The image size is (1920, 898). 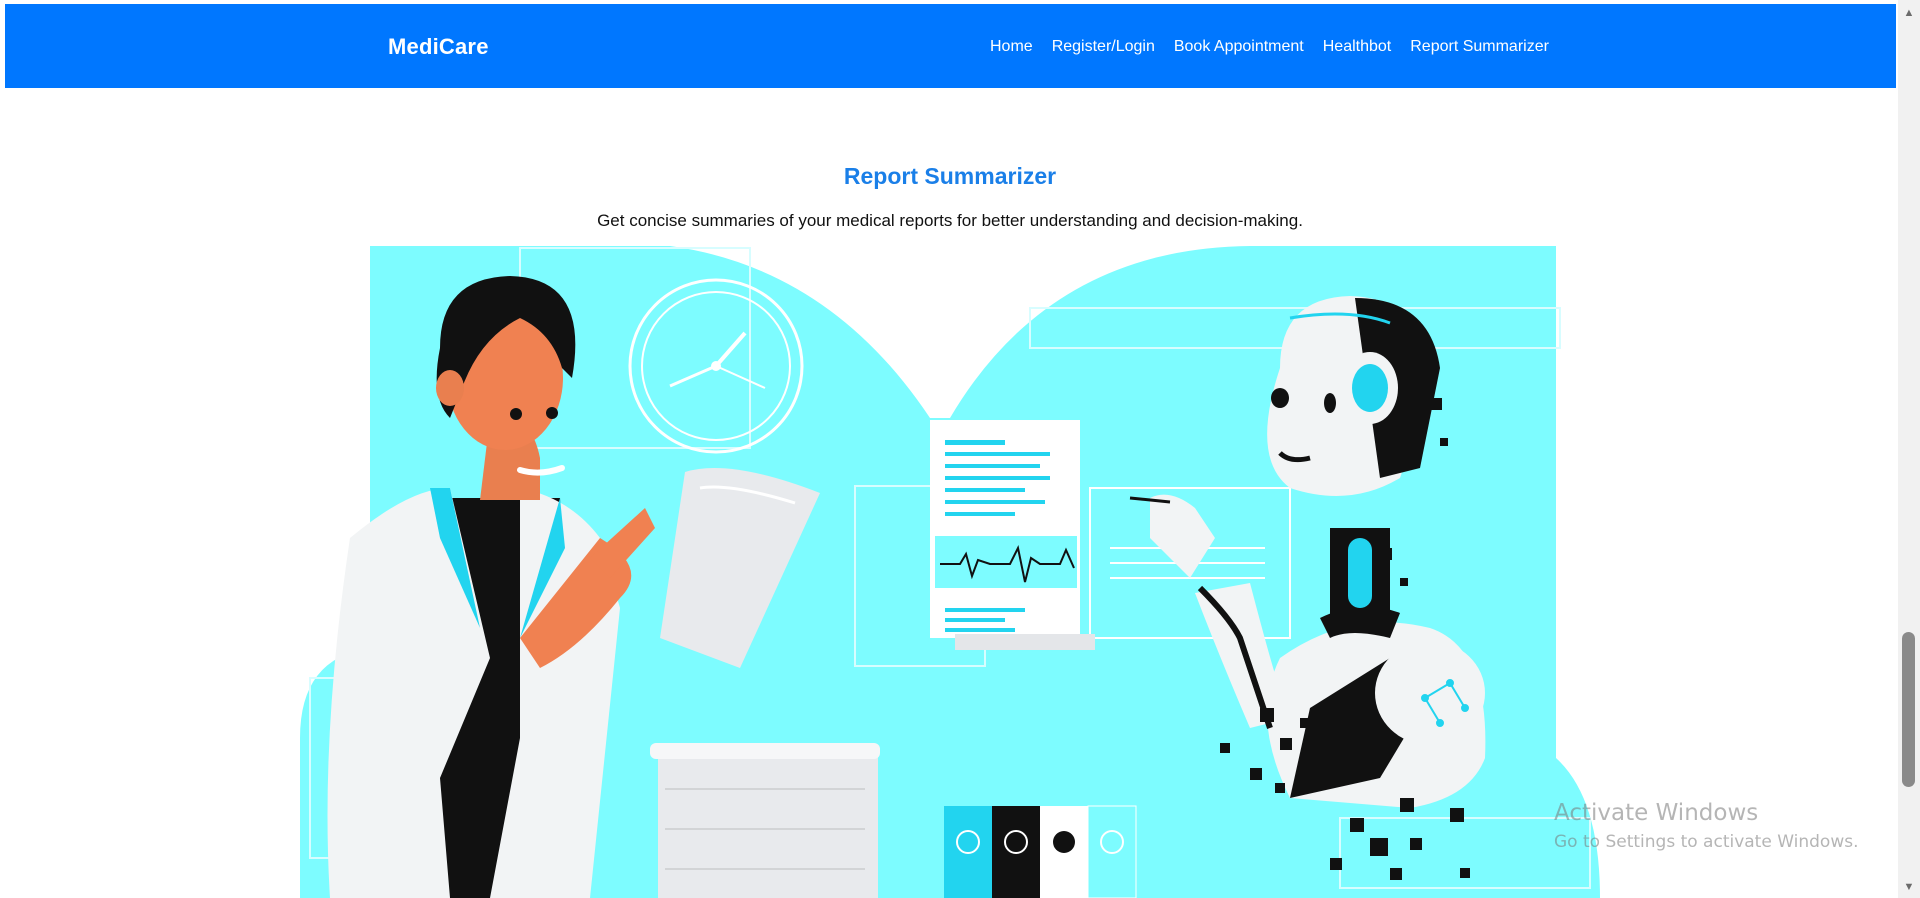 What do you see at coordinates (438, 47) in the screenshot?
I see `brand-logo: MediCare` at bounding box center [438, 47].